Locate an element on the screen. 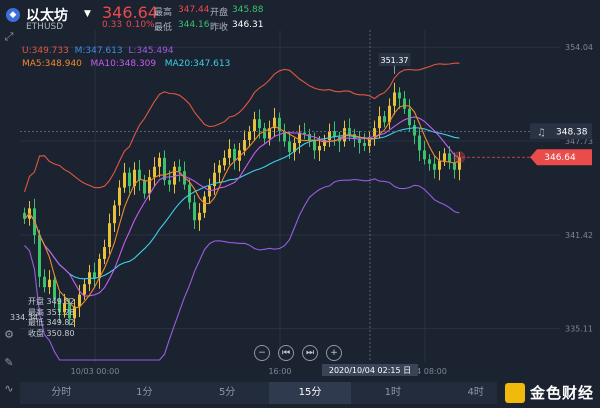 This screenshot has width=600, height=408. timeframe-tab: 分时 is located at coordinates (61, 393).